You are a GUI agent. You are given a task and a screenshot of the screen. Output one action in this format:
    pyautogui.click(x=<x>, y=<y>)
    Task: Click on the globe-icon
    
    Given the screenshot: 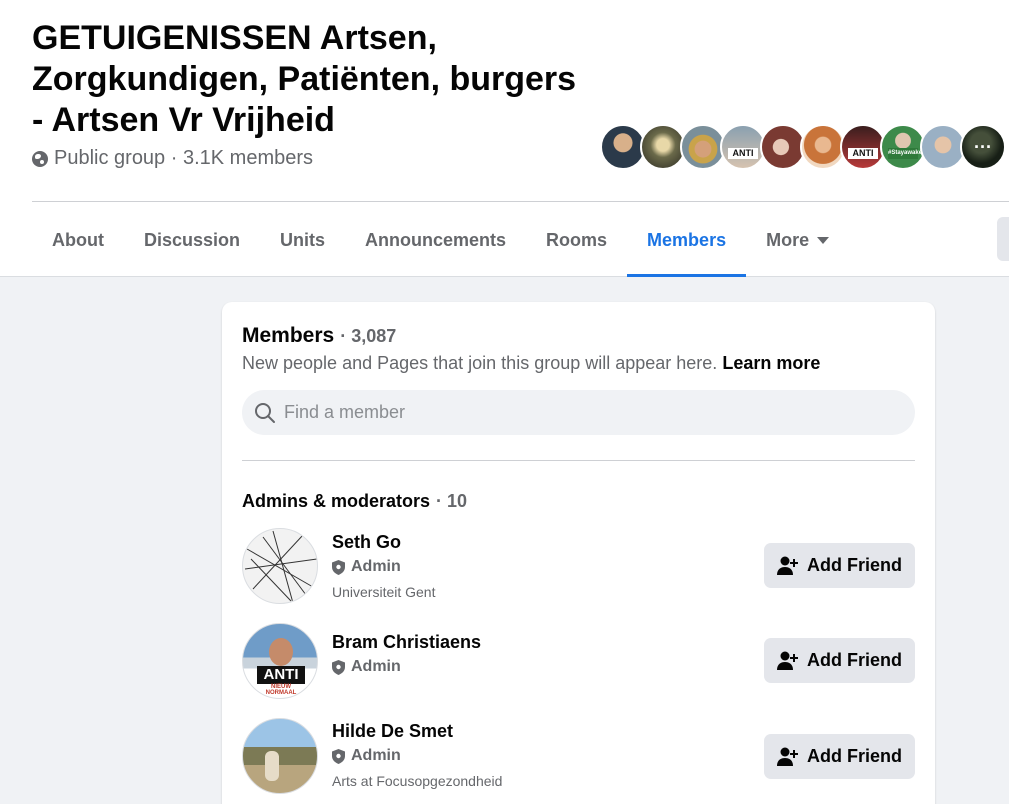 What is the action you would take?
    pyautogui.click(x=40, y=158)
    